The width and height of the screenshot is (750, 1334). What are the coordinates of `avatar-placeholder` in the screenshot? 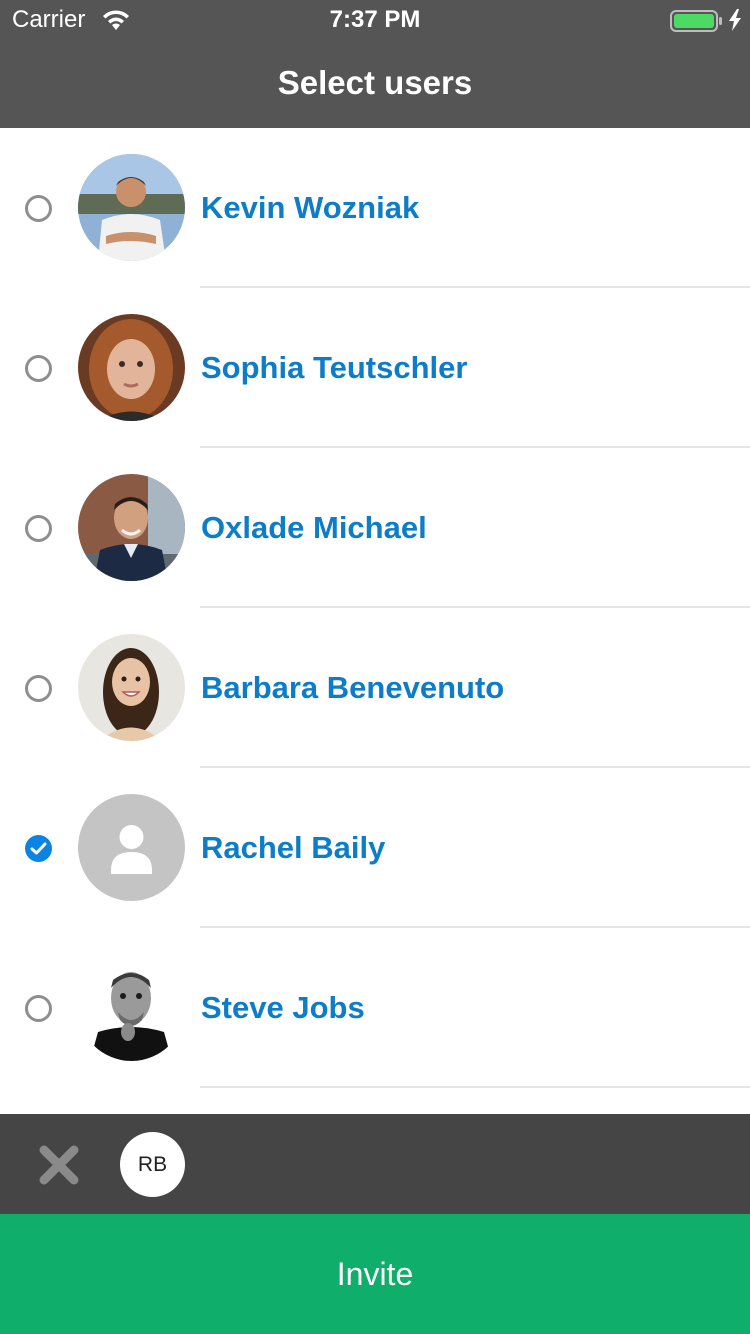 It's located at (131, 847).